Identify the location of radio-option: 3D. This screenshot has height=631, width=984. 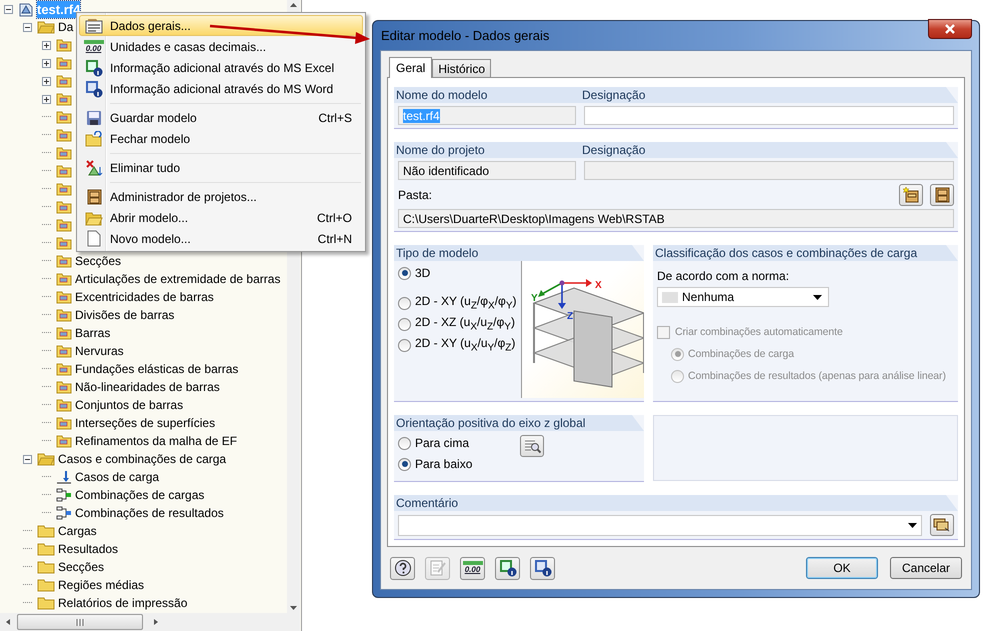
(457, 273).